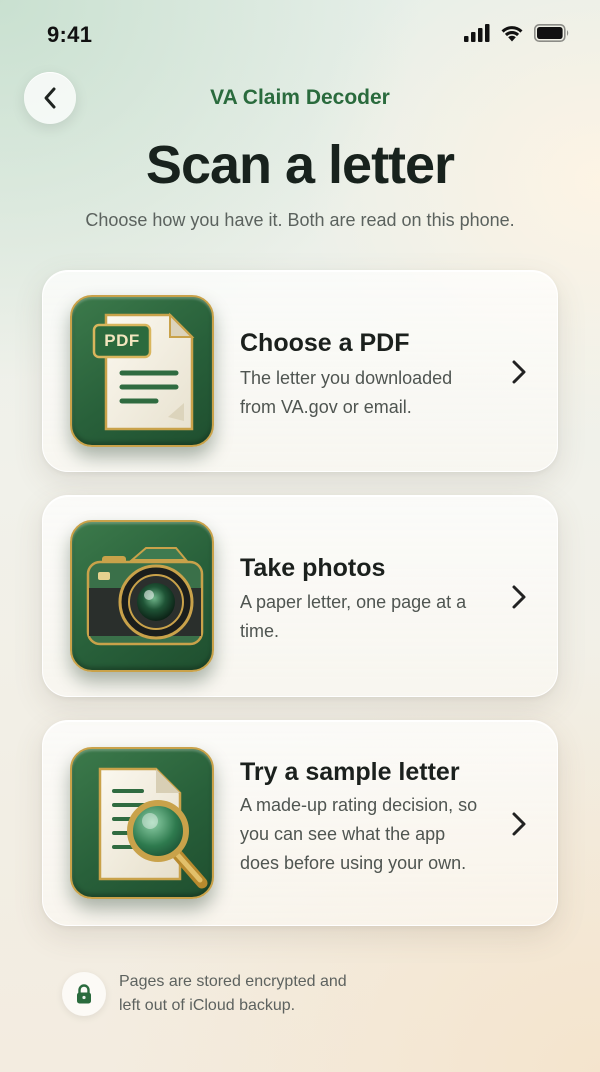  I want to click on option-description: A paper letter, one page at a time., so click(353, 616).